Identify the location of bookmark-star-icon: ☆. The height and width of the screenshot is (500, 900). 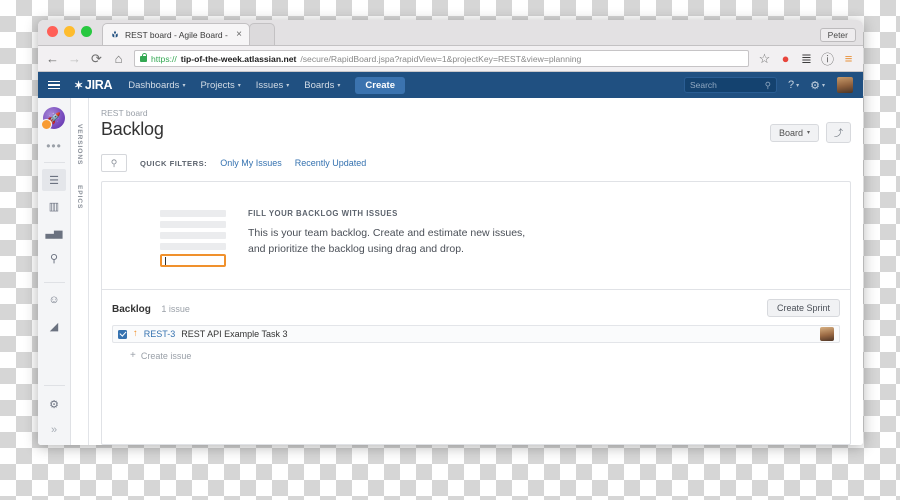
(764, 59).